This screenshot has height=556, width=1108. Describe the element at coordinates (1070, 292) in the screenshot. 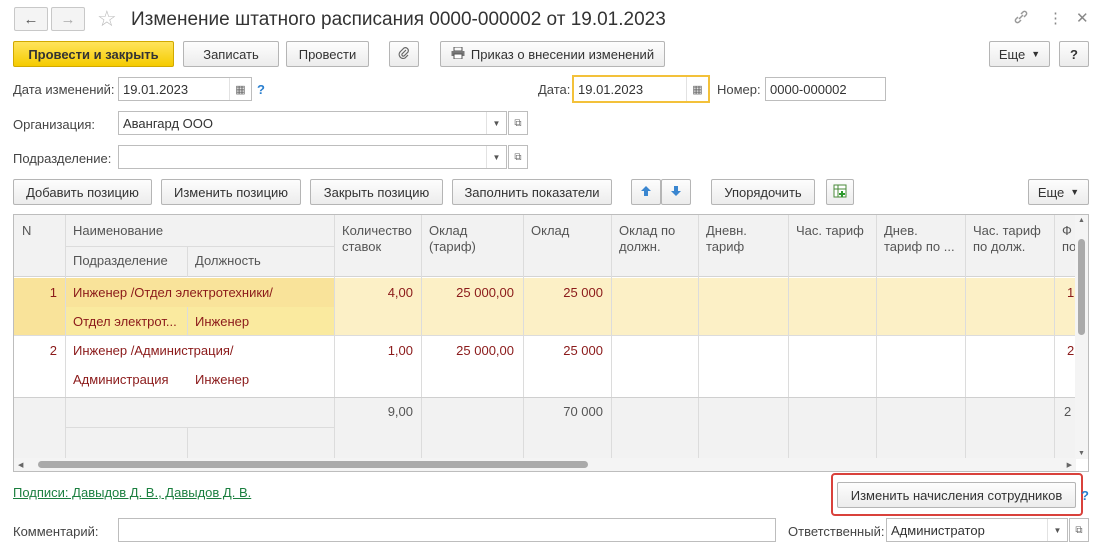

I see `row1-cut: 1` at that location.